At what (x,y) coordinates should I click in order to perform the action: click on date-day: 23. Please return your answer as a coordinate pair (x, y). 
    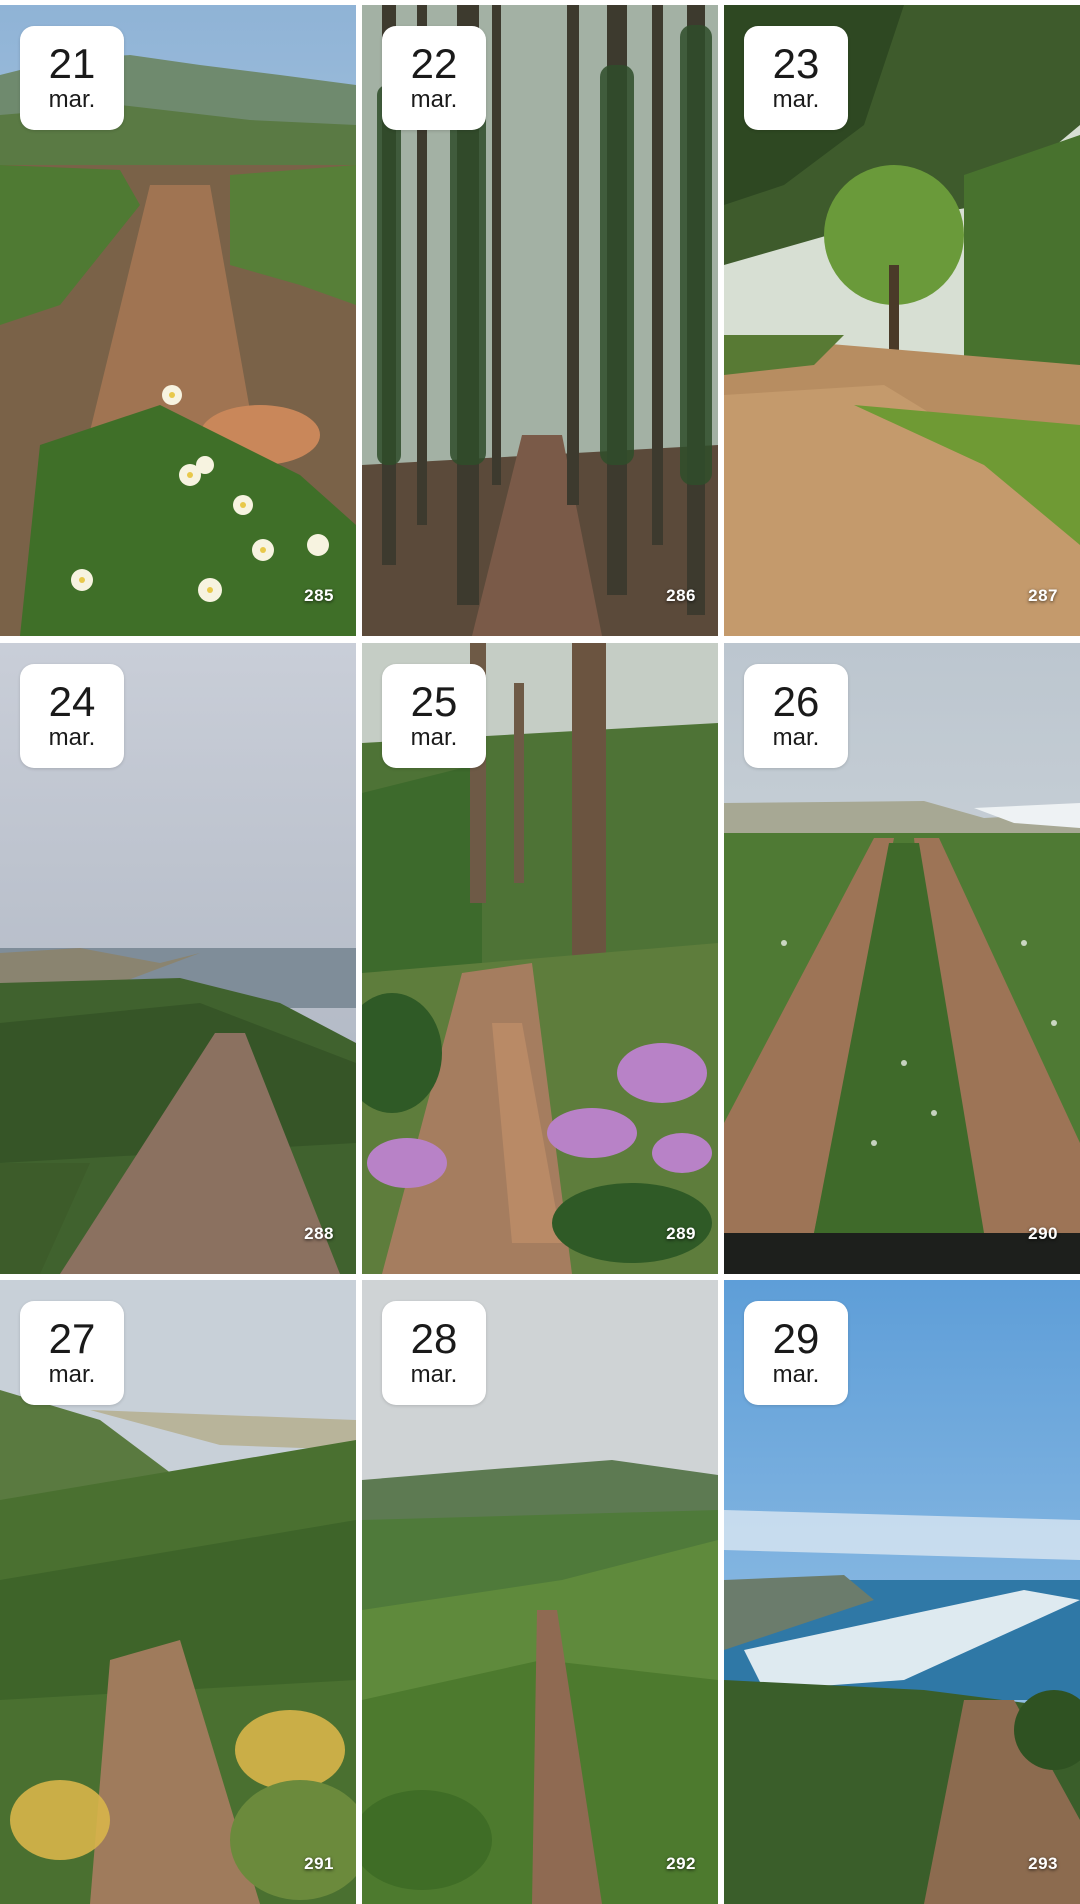
    Looking at the image, I should click on (796, 63).